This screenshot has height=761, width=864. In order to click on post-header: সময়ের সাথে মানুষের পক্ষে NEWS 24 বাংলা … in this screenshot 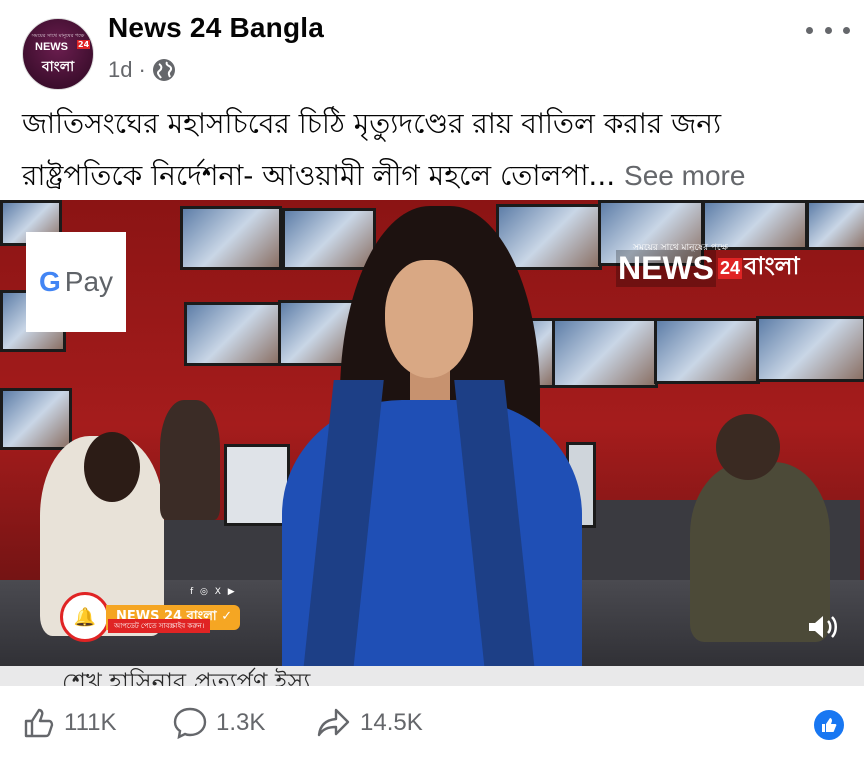, I will do `click(432, 46)`.